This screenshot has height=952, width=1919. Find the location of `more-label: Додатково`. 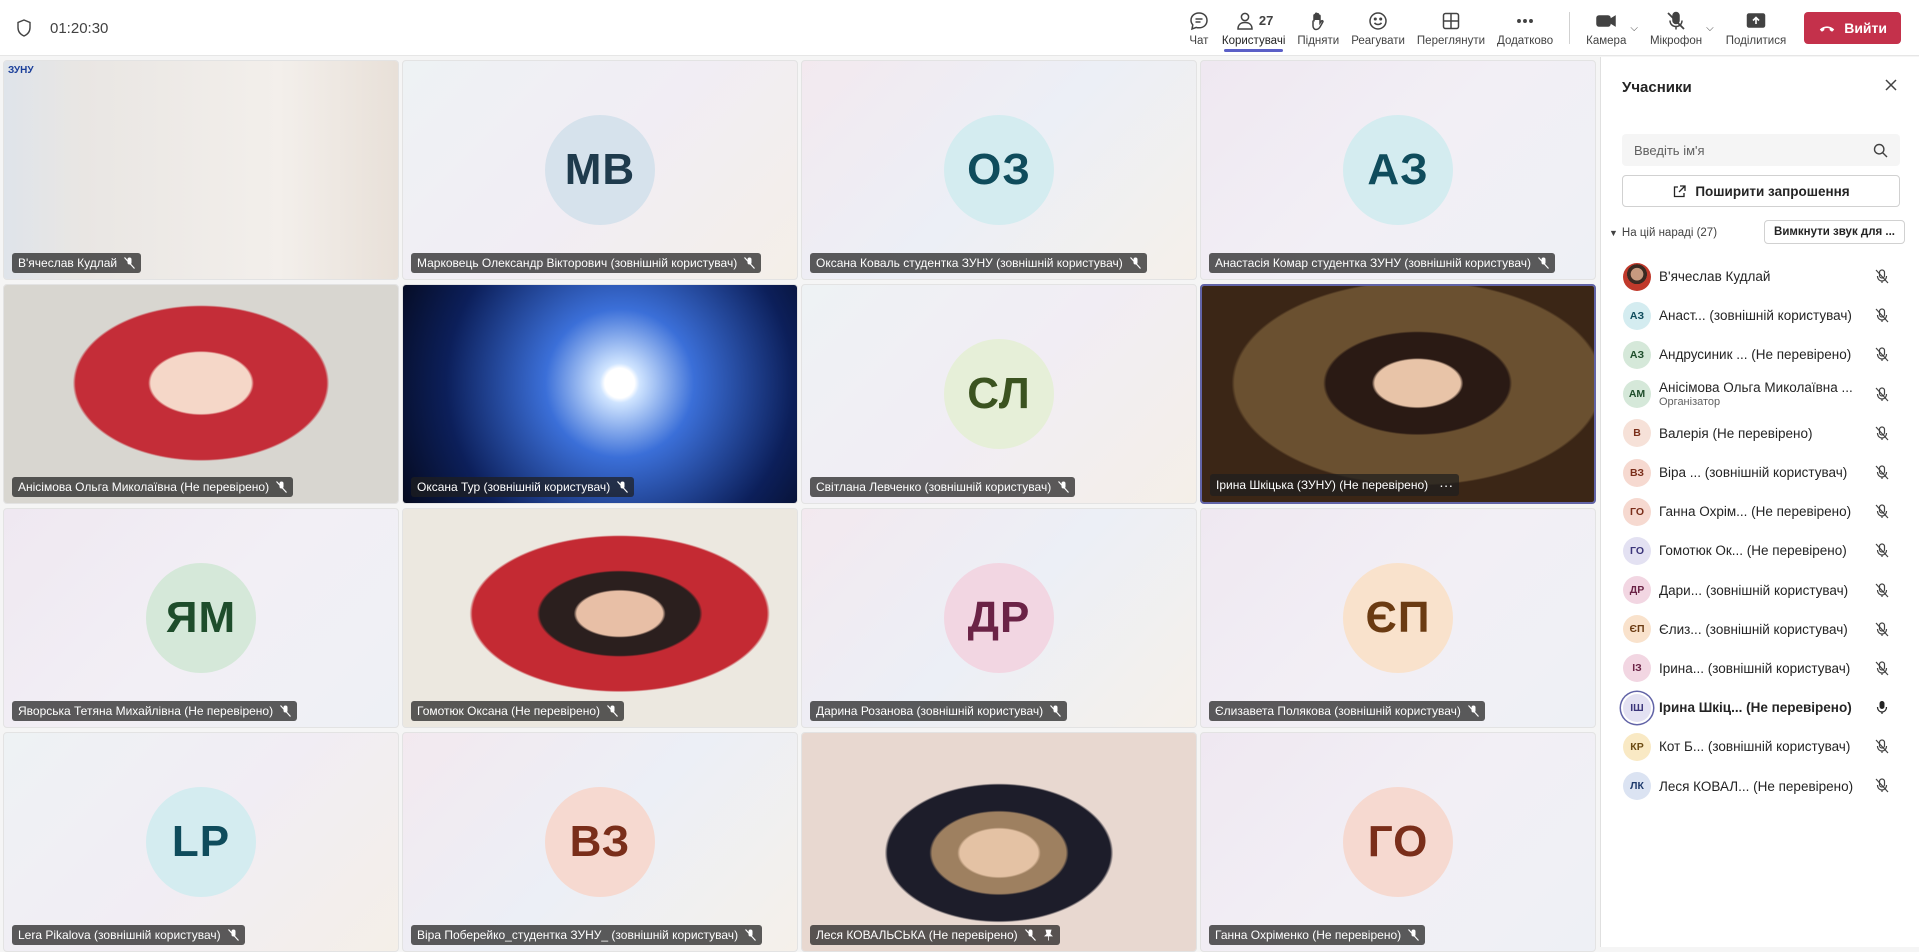

more-label: Додатково is located at coordinates (1525, 40).